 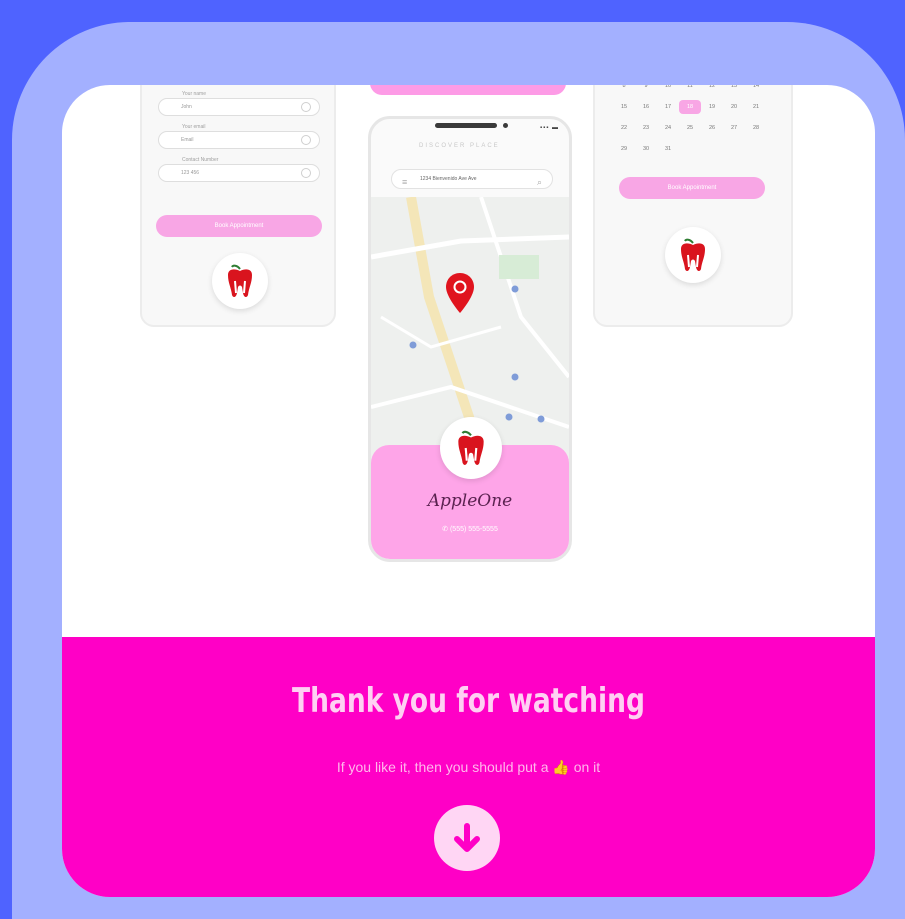 What do you see at coordinates (239, 140) in the screenshot?
I see `email-field: Email` at bounding box center [239, 140].